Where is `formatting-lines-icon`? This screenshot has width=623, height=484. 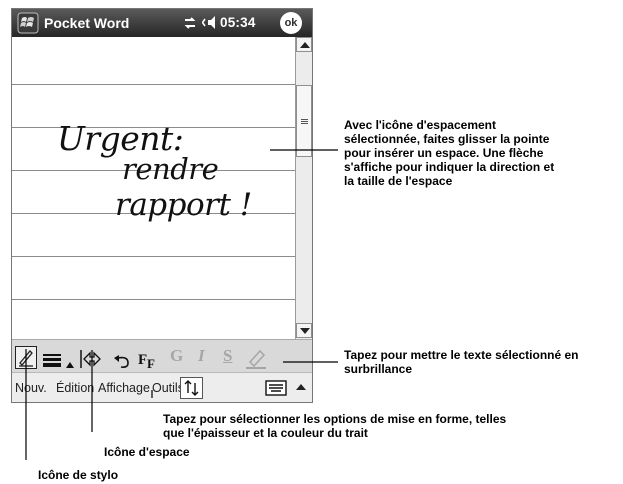
formatting-lines-icon is located at coordinates (52, 361).